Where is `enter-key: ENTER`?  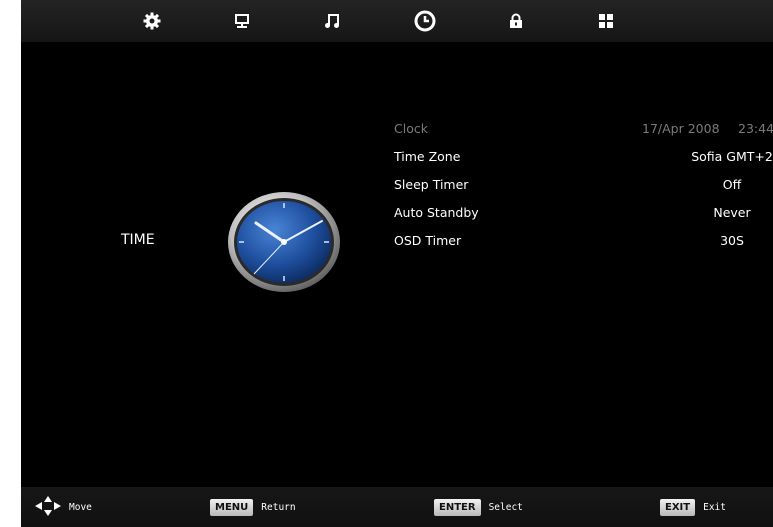
enter-key: ENTER is located at coordinates (457, 507).